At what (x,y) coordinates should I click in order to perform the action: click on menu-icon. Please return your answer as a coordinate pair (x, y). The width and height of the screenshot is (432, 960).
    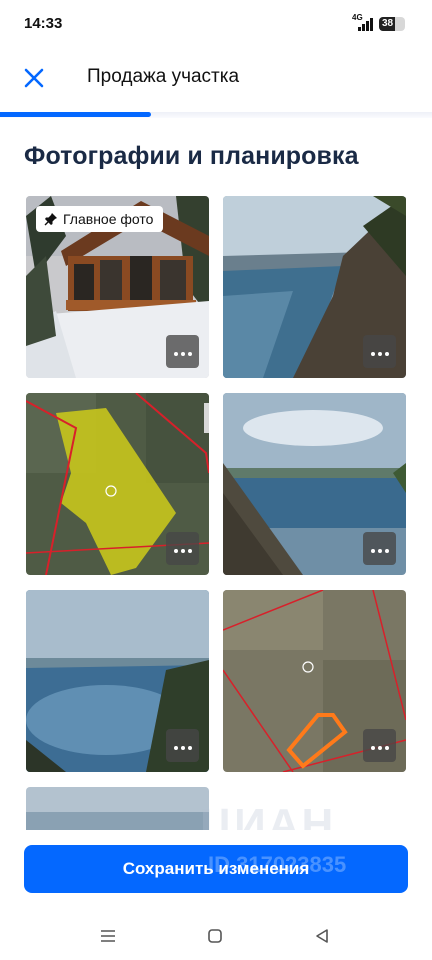
    Looking at the image, I should click on (108, 936).